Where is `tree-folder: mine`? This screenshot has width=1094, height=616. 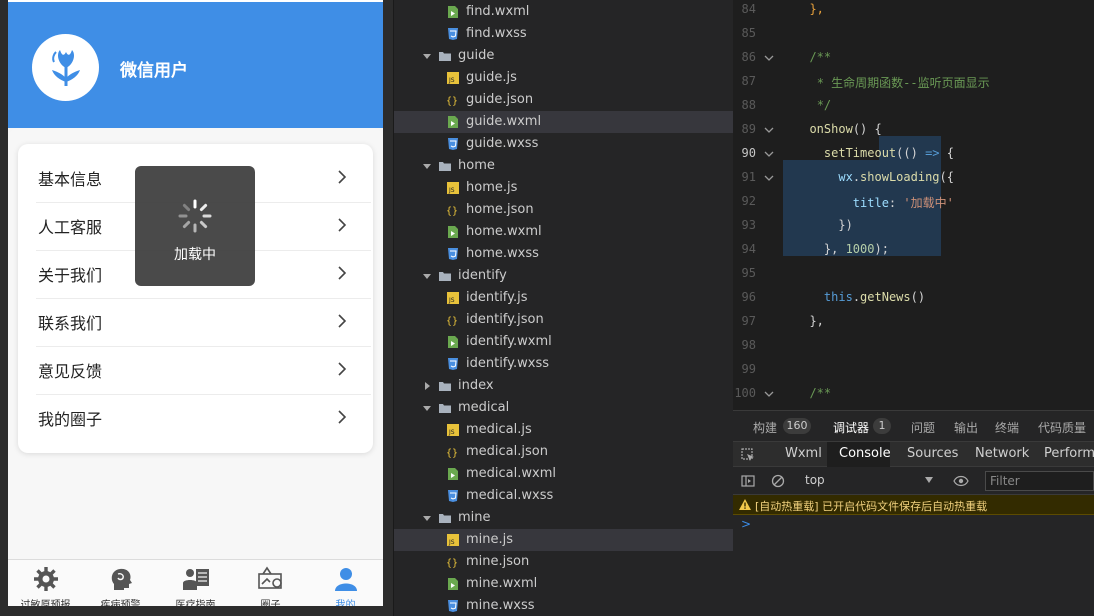
tree-folder: mine is located at coordinates (563, 518).